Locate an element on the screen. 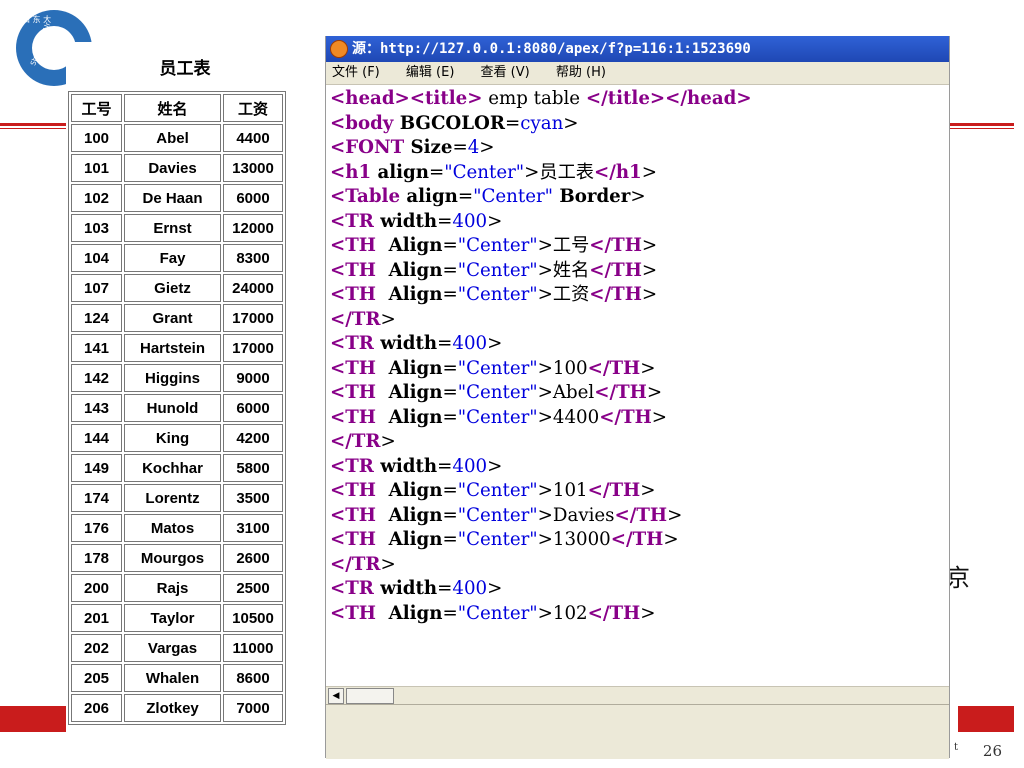 The height and width of the screenshot is (768, 1024). cell-salary: 2500 is located at coordinates (253, 588).